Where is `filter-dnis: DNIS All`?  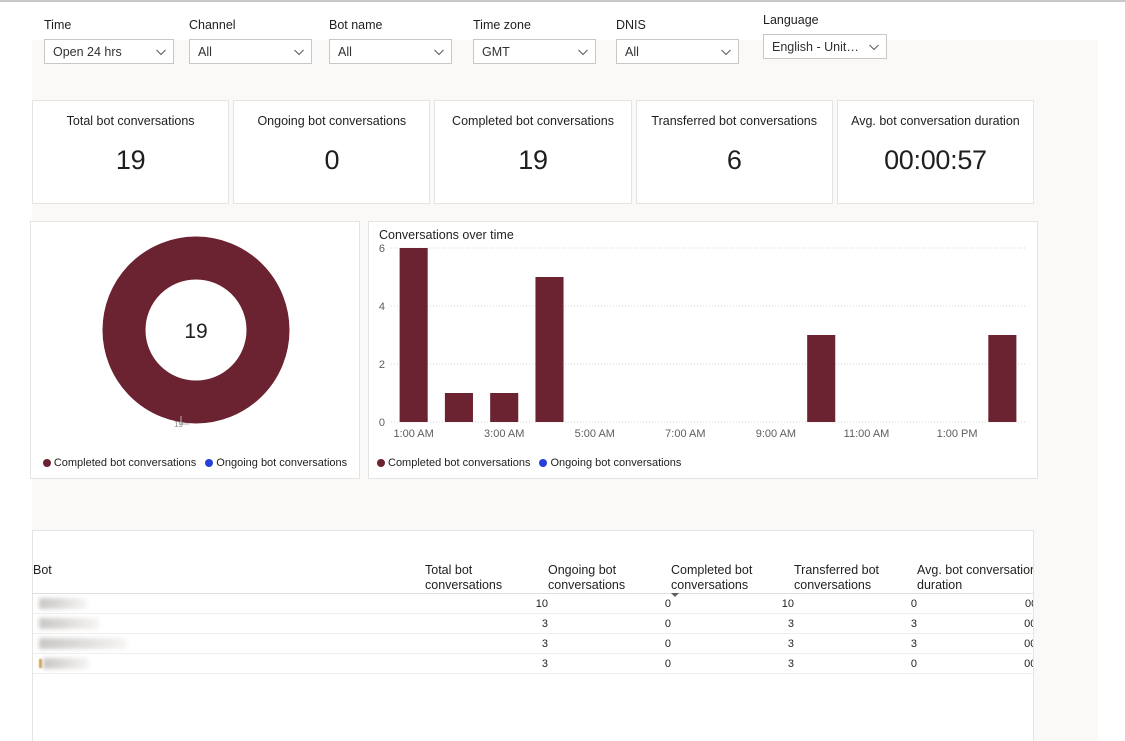 filter-dnis: DNIS All is located at coordinates (677, 41).